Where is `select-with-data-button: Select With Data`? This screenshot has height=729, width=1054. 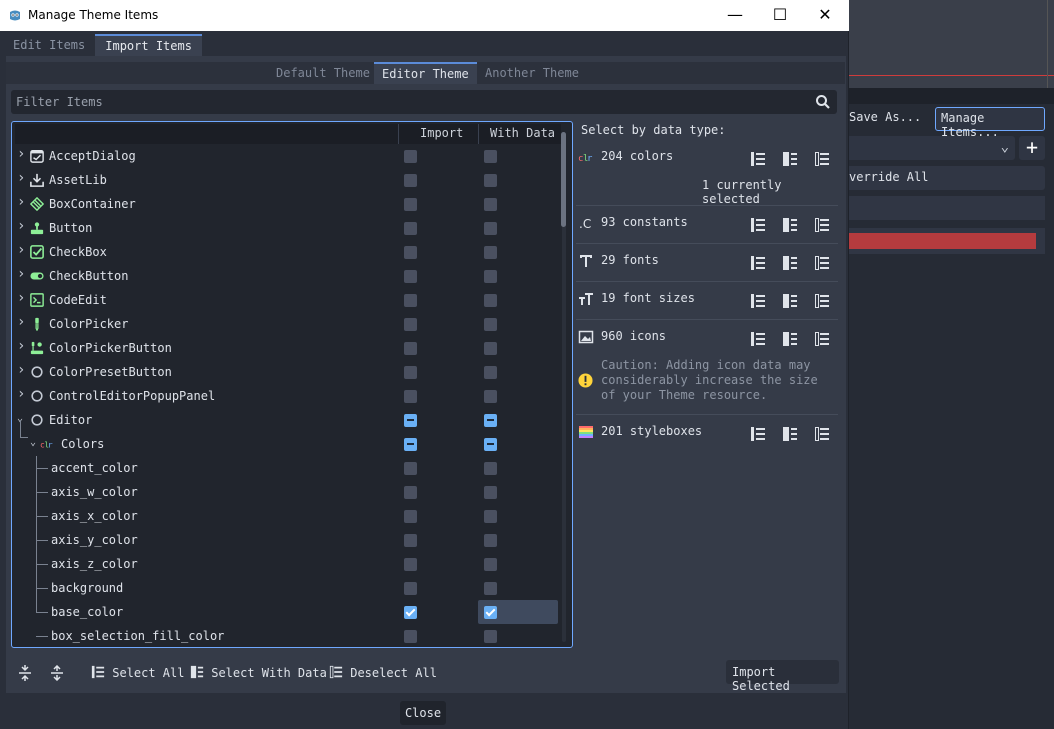
select-with-data-button: Select With Data is located at coordinates (258, 672).